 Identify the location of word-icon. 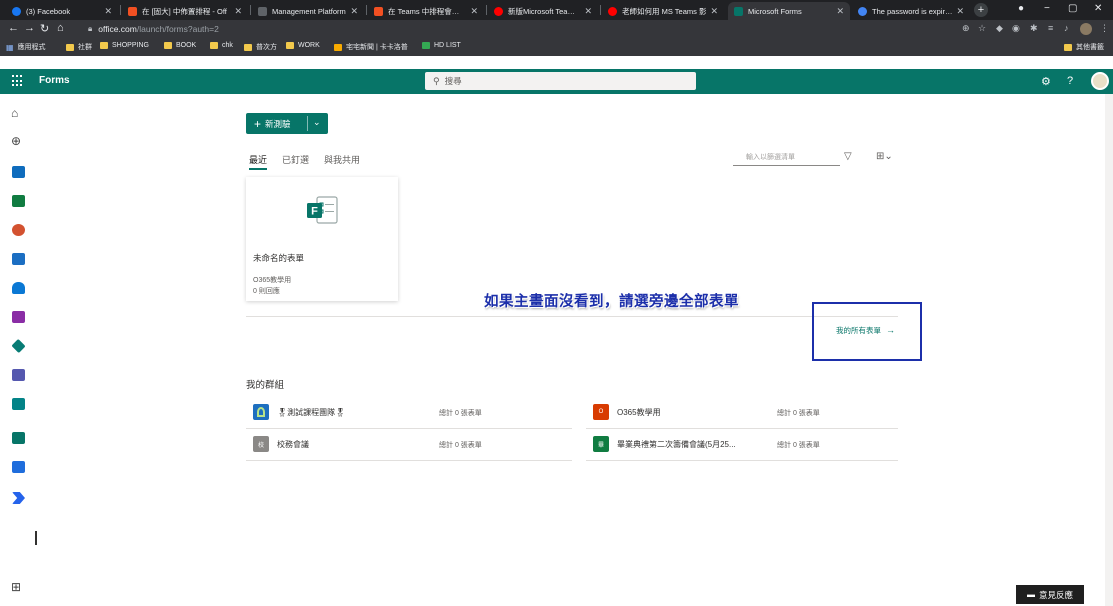
(18, 259).